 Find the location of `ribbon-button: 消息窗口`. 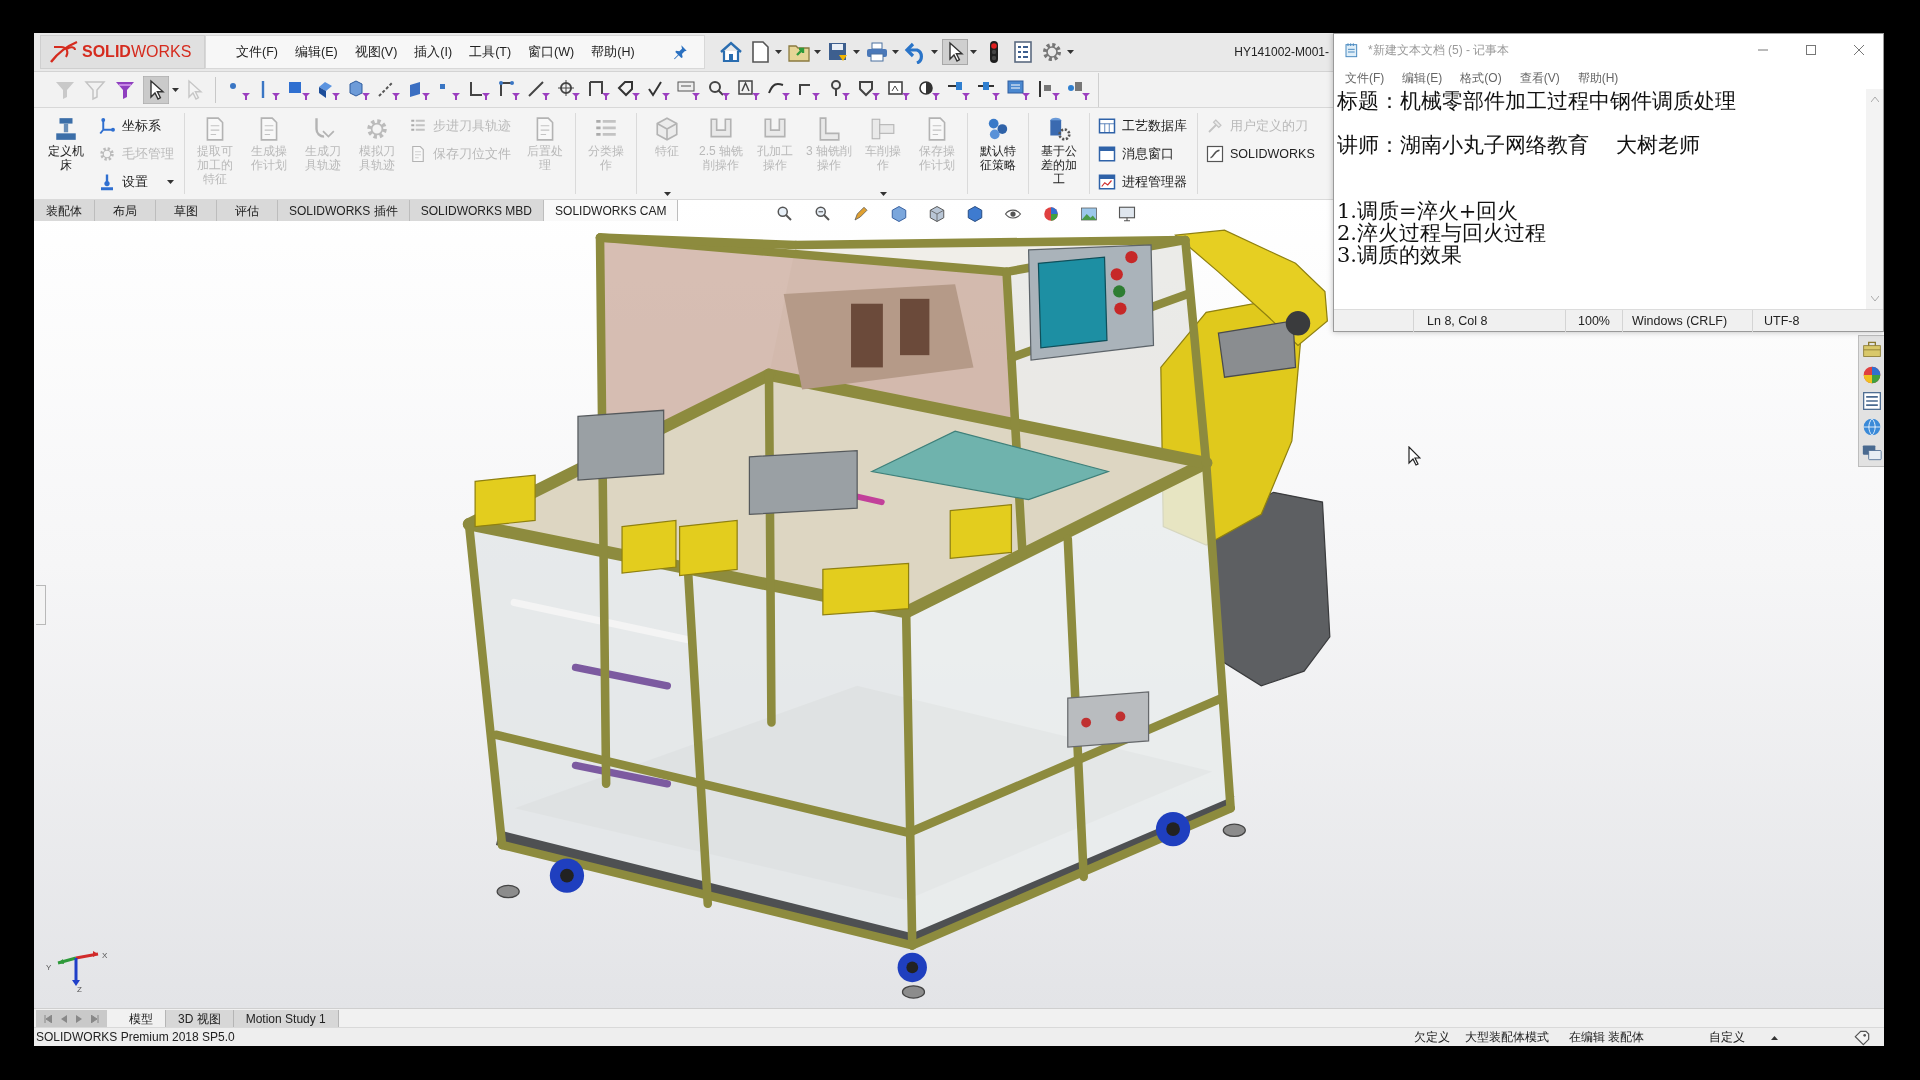

ribbon-button: 消息窗口 is located at coordinates (1142, 154).